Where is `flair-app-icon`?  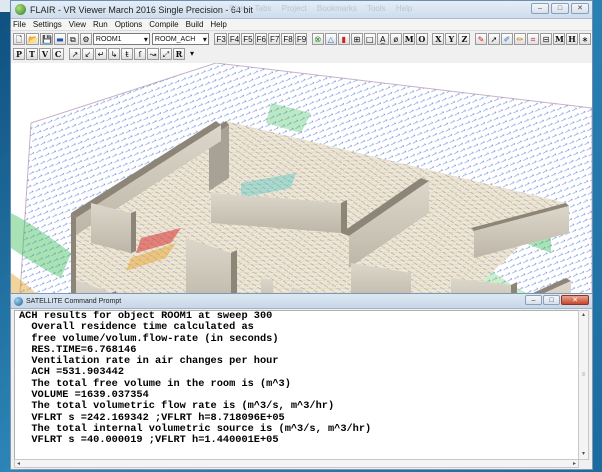
flair-app-icon is located at coordinates (20, 9).